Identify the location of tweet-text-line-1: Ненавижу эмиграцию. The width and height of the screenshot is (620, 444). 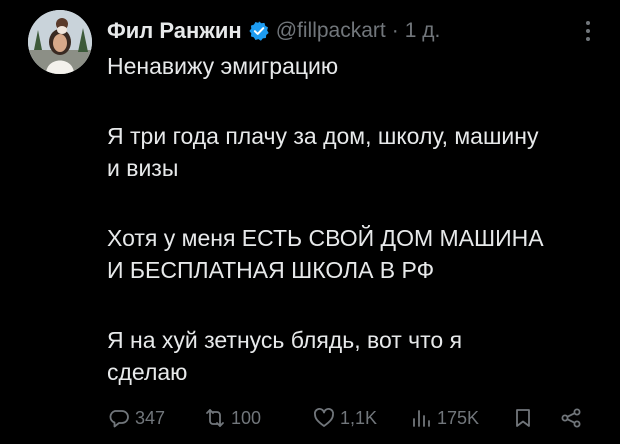
(223, 66).